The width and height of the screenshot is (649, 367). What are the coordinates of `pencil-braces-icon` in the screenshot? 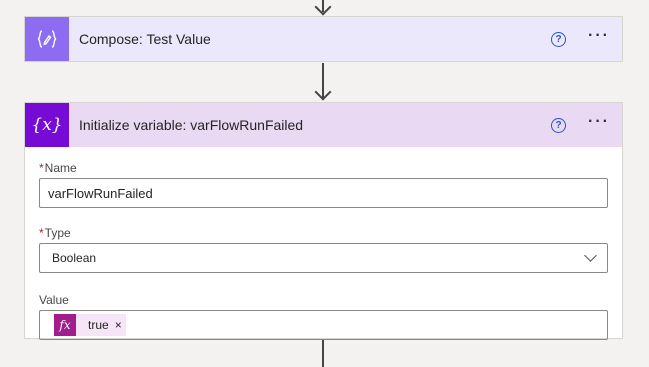 It's located at (47, 39).